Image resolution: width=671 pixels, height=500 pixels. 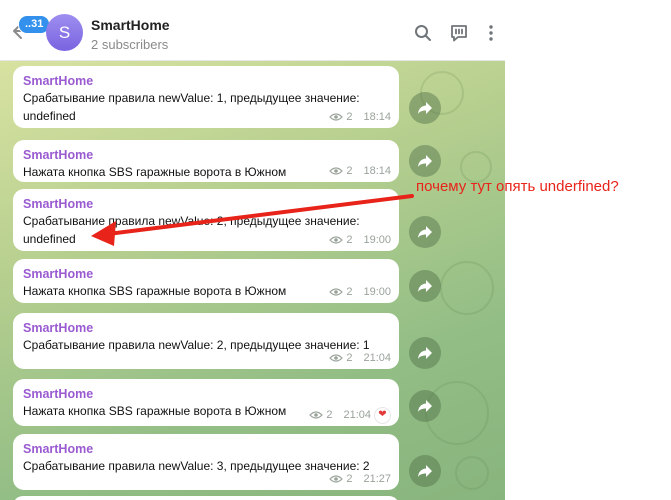 I want to click on chat-header: ..31 S SmartHome 2 subscribers, so click(x=252, y=30).